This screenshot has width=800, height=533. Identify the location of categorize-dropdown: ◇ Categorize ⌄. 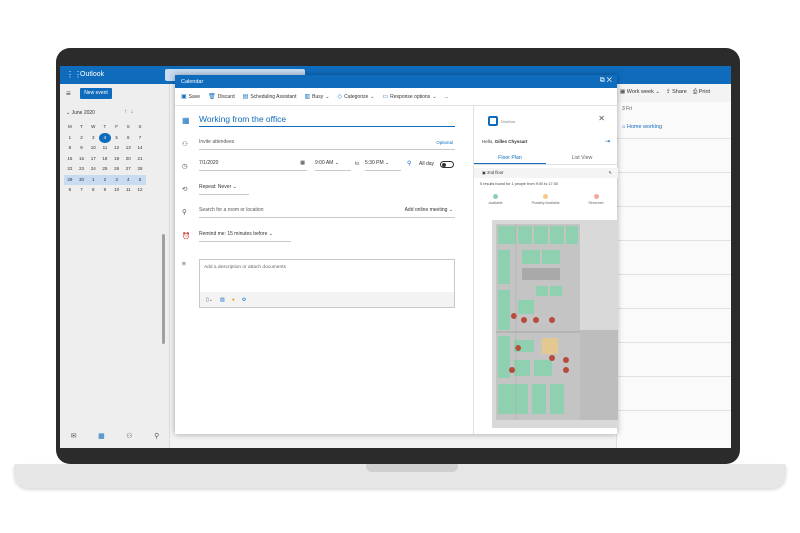
(355, 97).